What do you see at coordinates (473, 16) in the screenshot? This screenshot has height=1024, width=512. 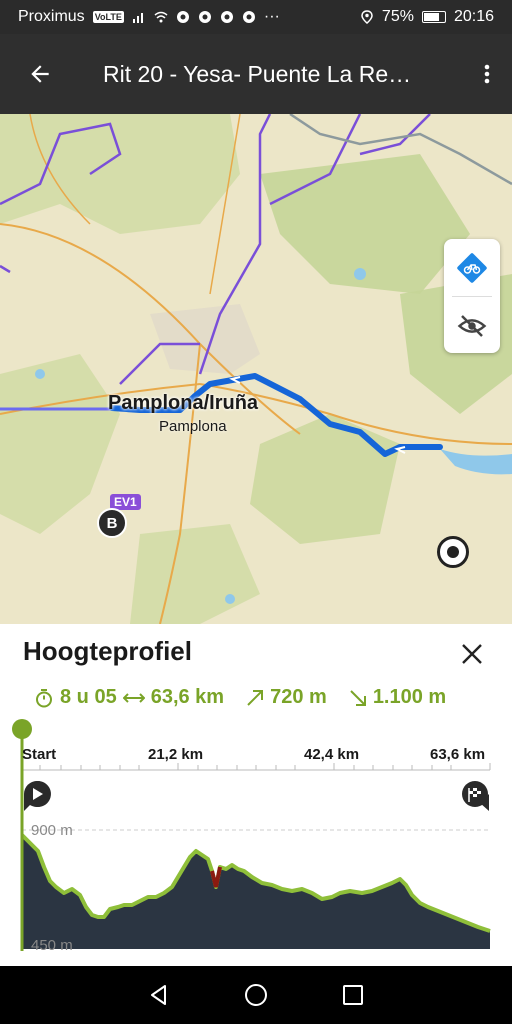 I see `clock: 20:16` at bounding box center [473, 16].